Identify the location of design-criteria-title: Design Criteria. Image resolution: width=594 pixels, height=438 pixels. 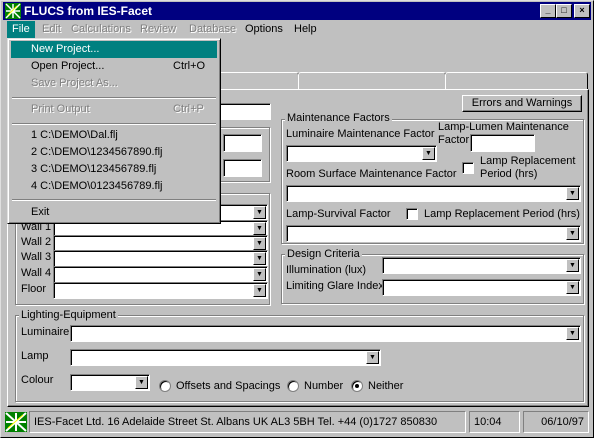
(323, 254).